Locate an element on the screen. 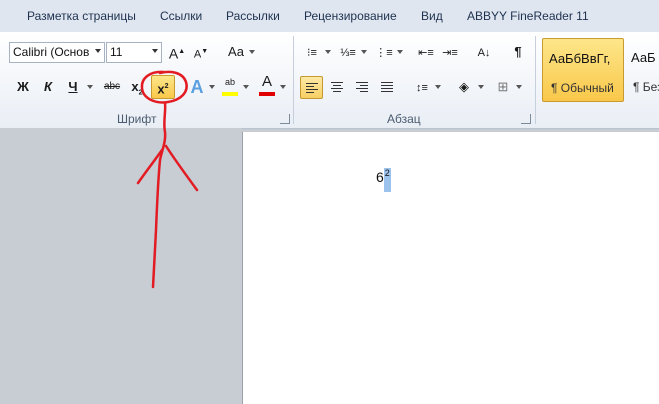  underline-icon: Ч is located at coordinates (73, 86).